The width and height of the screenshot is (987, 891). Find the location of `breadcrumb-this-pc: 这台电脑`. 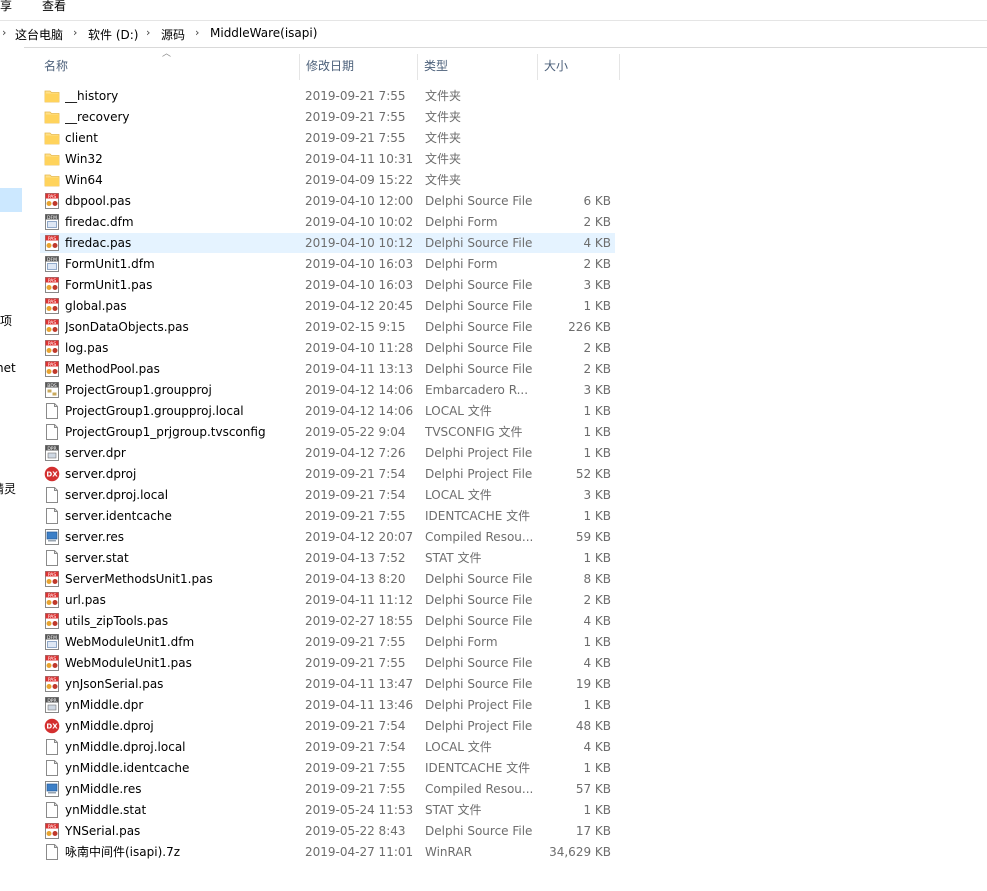

breadcrumb-this-pc: 这台电脑 is located at coordinates (39, 34).